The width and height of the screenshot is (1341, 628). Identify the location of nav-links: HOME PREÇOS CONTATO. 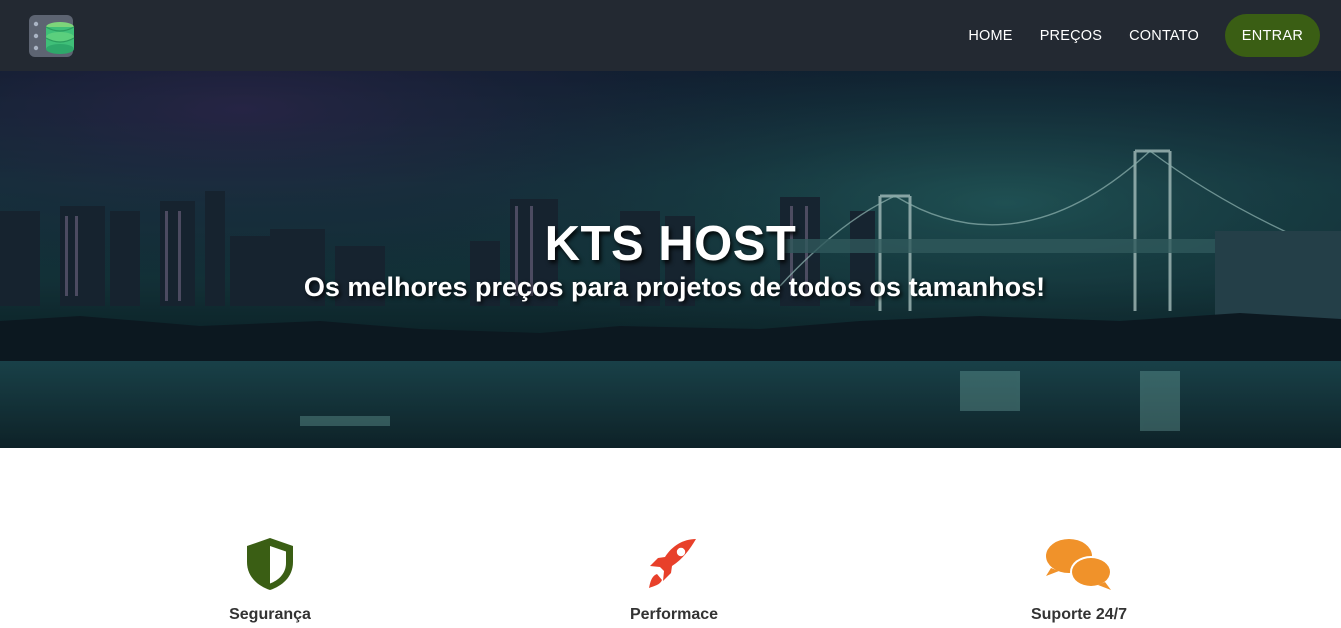
(1083, 35).